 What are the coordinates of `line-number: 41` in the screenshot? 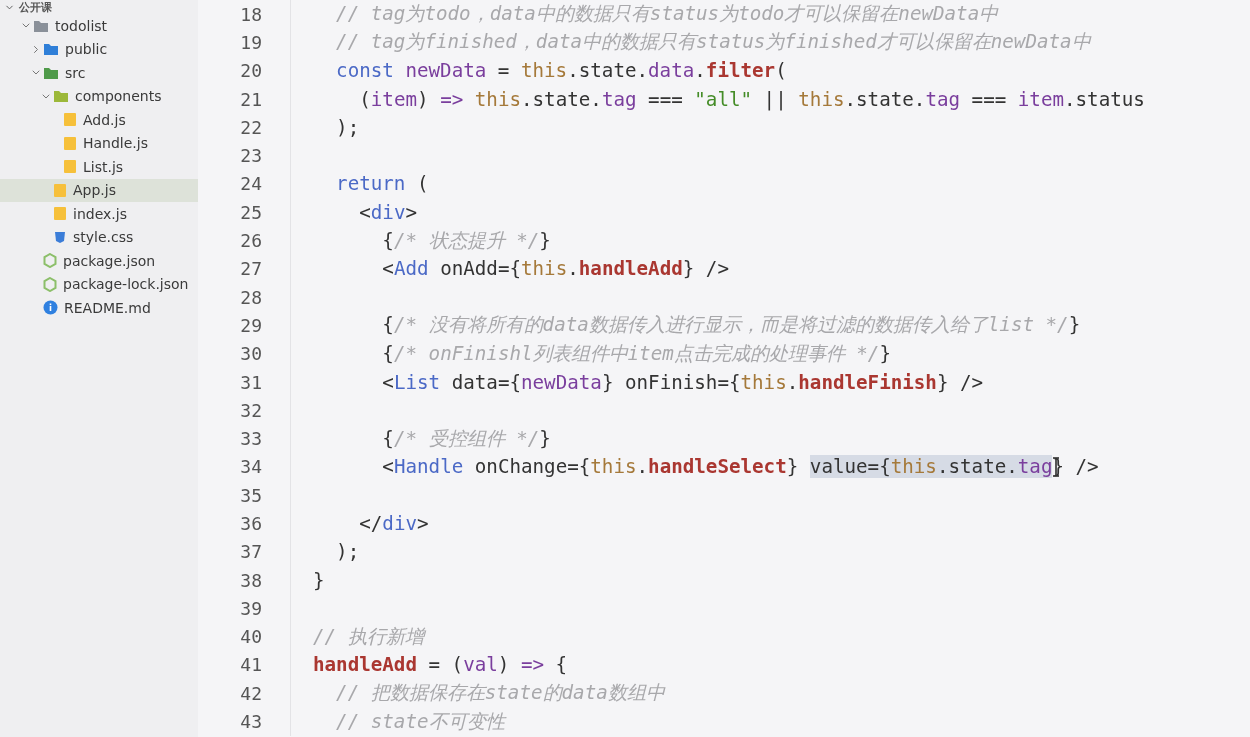 It's located at (250, 665).